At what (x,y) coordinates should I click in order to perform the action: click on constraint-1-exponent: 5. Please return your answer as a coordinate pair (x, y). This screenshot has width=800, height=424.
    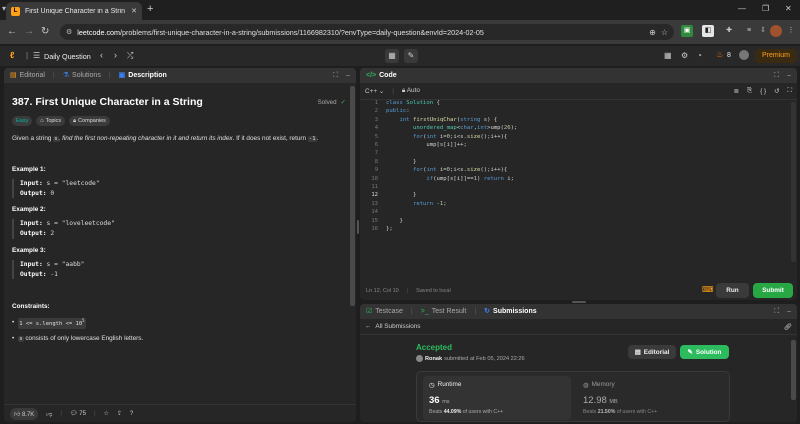
    Looking at the image, I should click on (83, 321).